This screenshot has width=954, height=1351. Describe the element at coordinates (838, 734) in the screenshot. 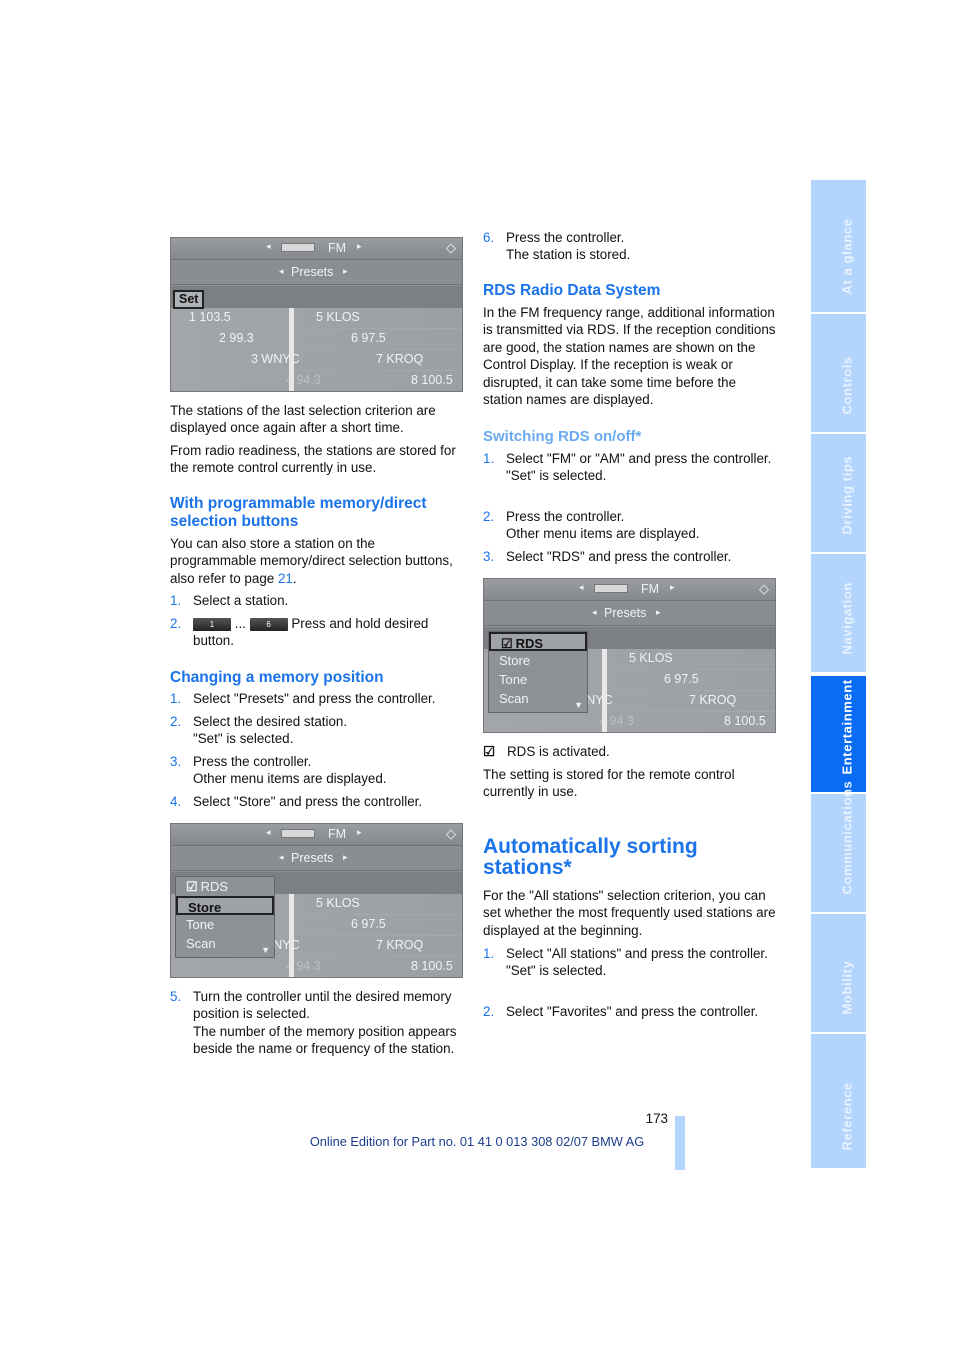

I see `sidebar-tab-entertainment: Entertainment` at that location.